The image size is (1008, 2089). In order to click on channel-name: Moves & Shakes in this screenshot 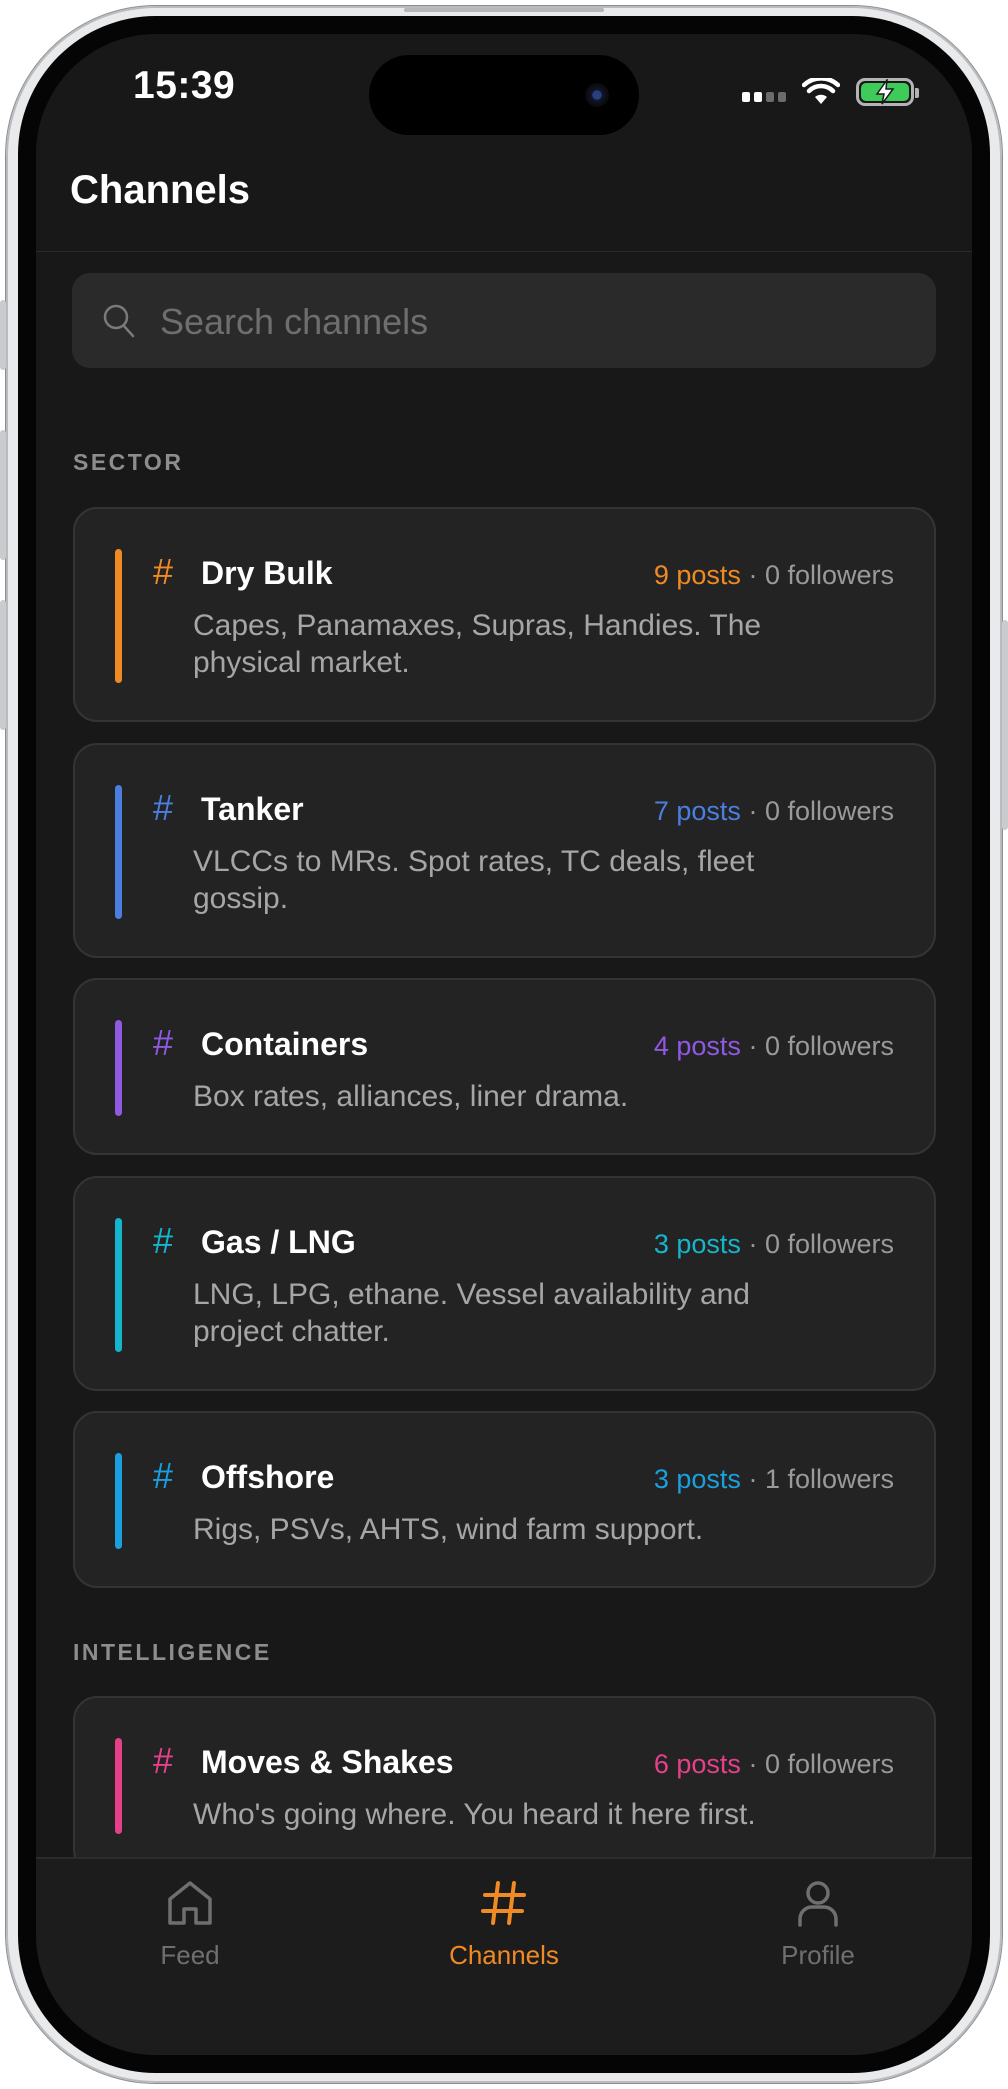, I will do `click(327, 1762)`.